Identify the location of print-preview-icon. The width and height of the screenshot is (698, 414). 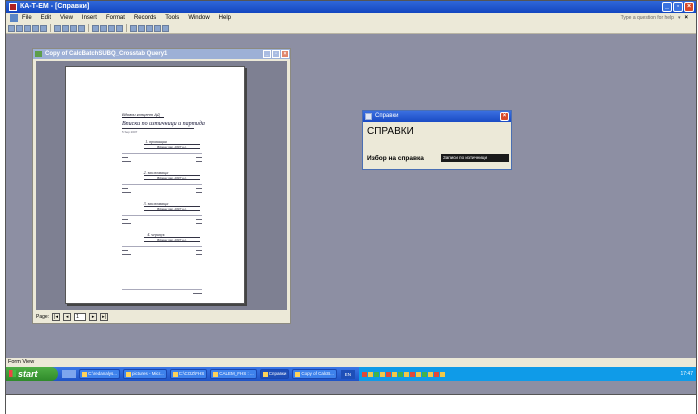
(35, 28).